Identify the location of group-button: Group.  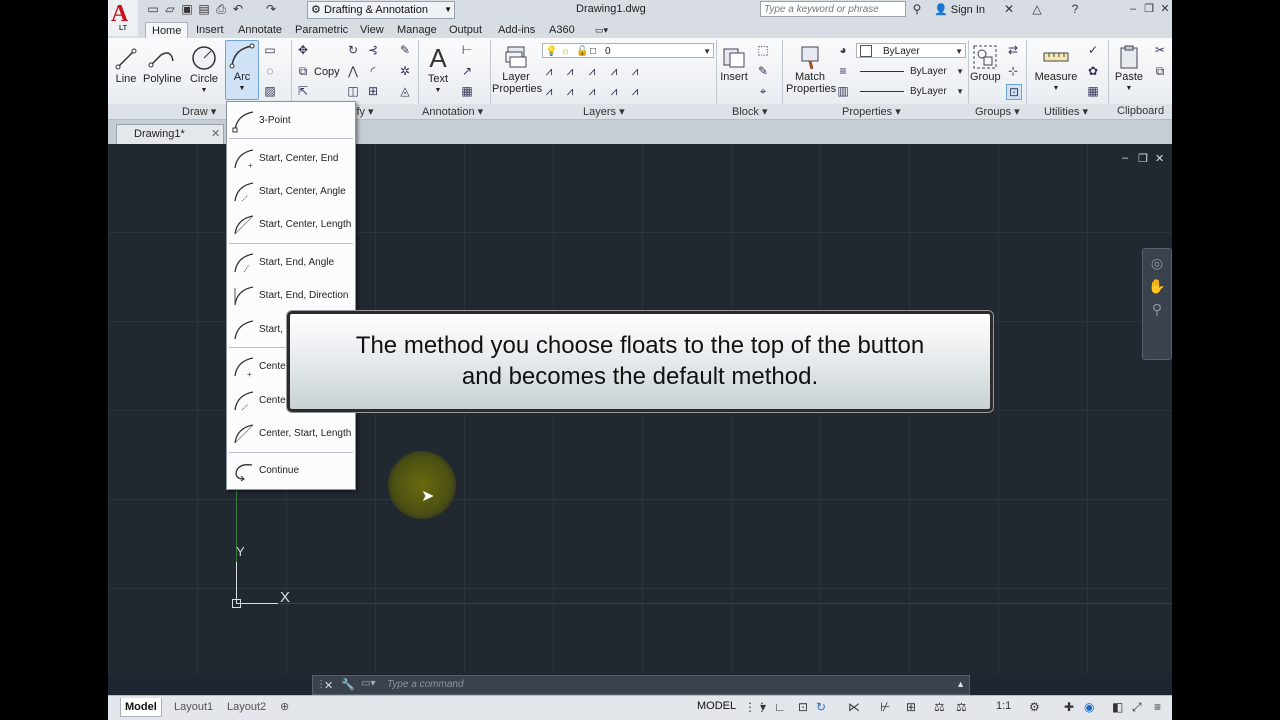
(985, 63).